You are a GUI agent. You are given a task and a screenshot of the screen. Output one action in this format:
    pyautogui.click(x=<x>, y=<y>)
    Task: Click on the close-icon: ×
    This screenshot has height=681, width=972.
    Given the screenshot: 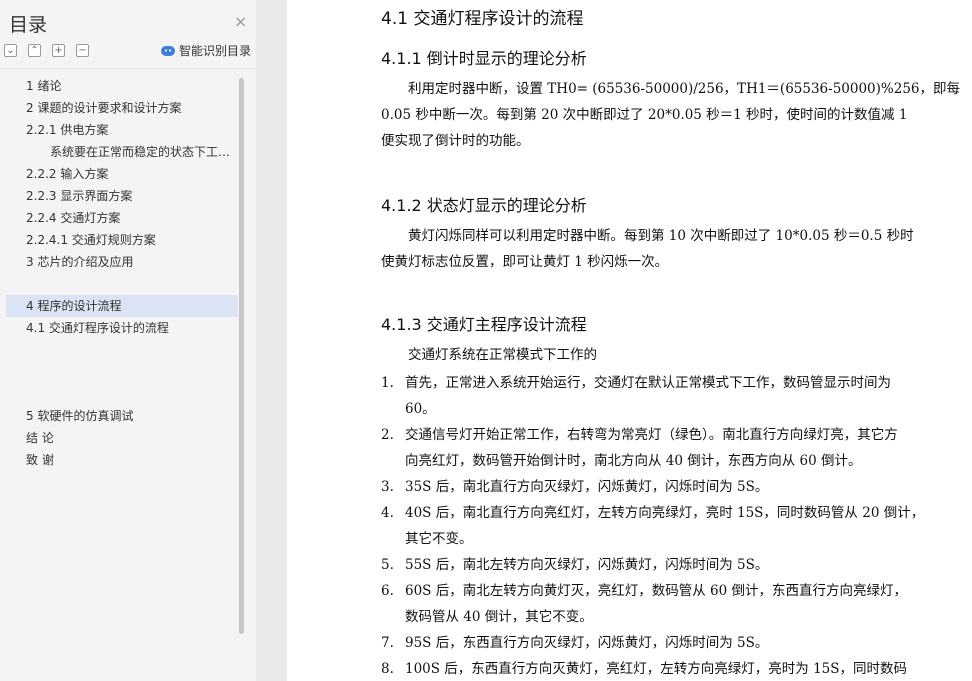 What is the action you would take?
    pyautogui.click(x=240, y=21)
    